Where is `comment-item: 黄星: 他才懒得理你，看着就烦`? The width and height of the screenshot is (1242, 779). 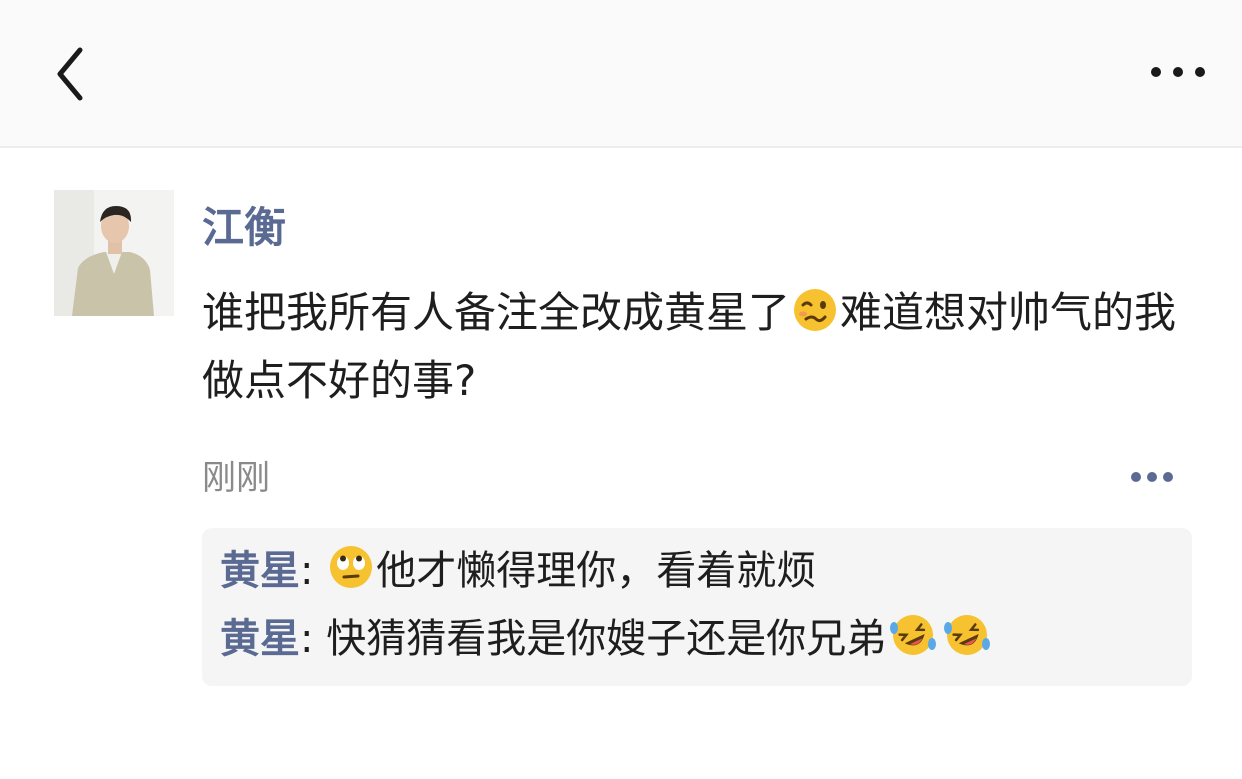 comment-item: 黄星: 他才懒得理你，看着就烦 is located at coordinates (697, 574).